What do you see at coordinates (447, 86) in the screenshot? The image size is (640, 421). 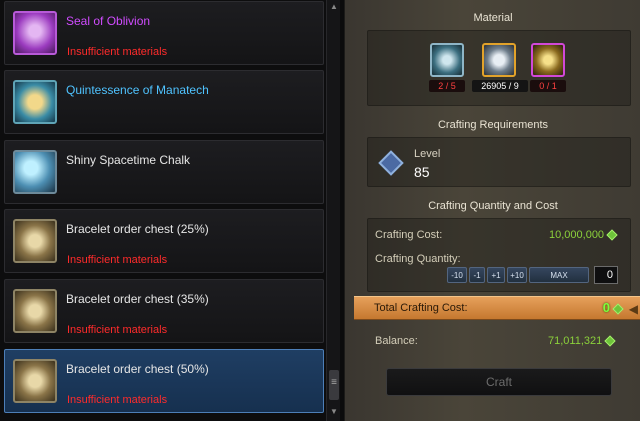 I see `material-count: 2 / 5` at bounding box center [447, 86].